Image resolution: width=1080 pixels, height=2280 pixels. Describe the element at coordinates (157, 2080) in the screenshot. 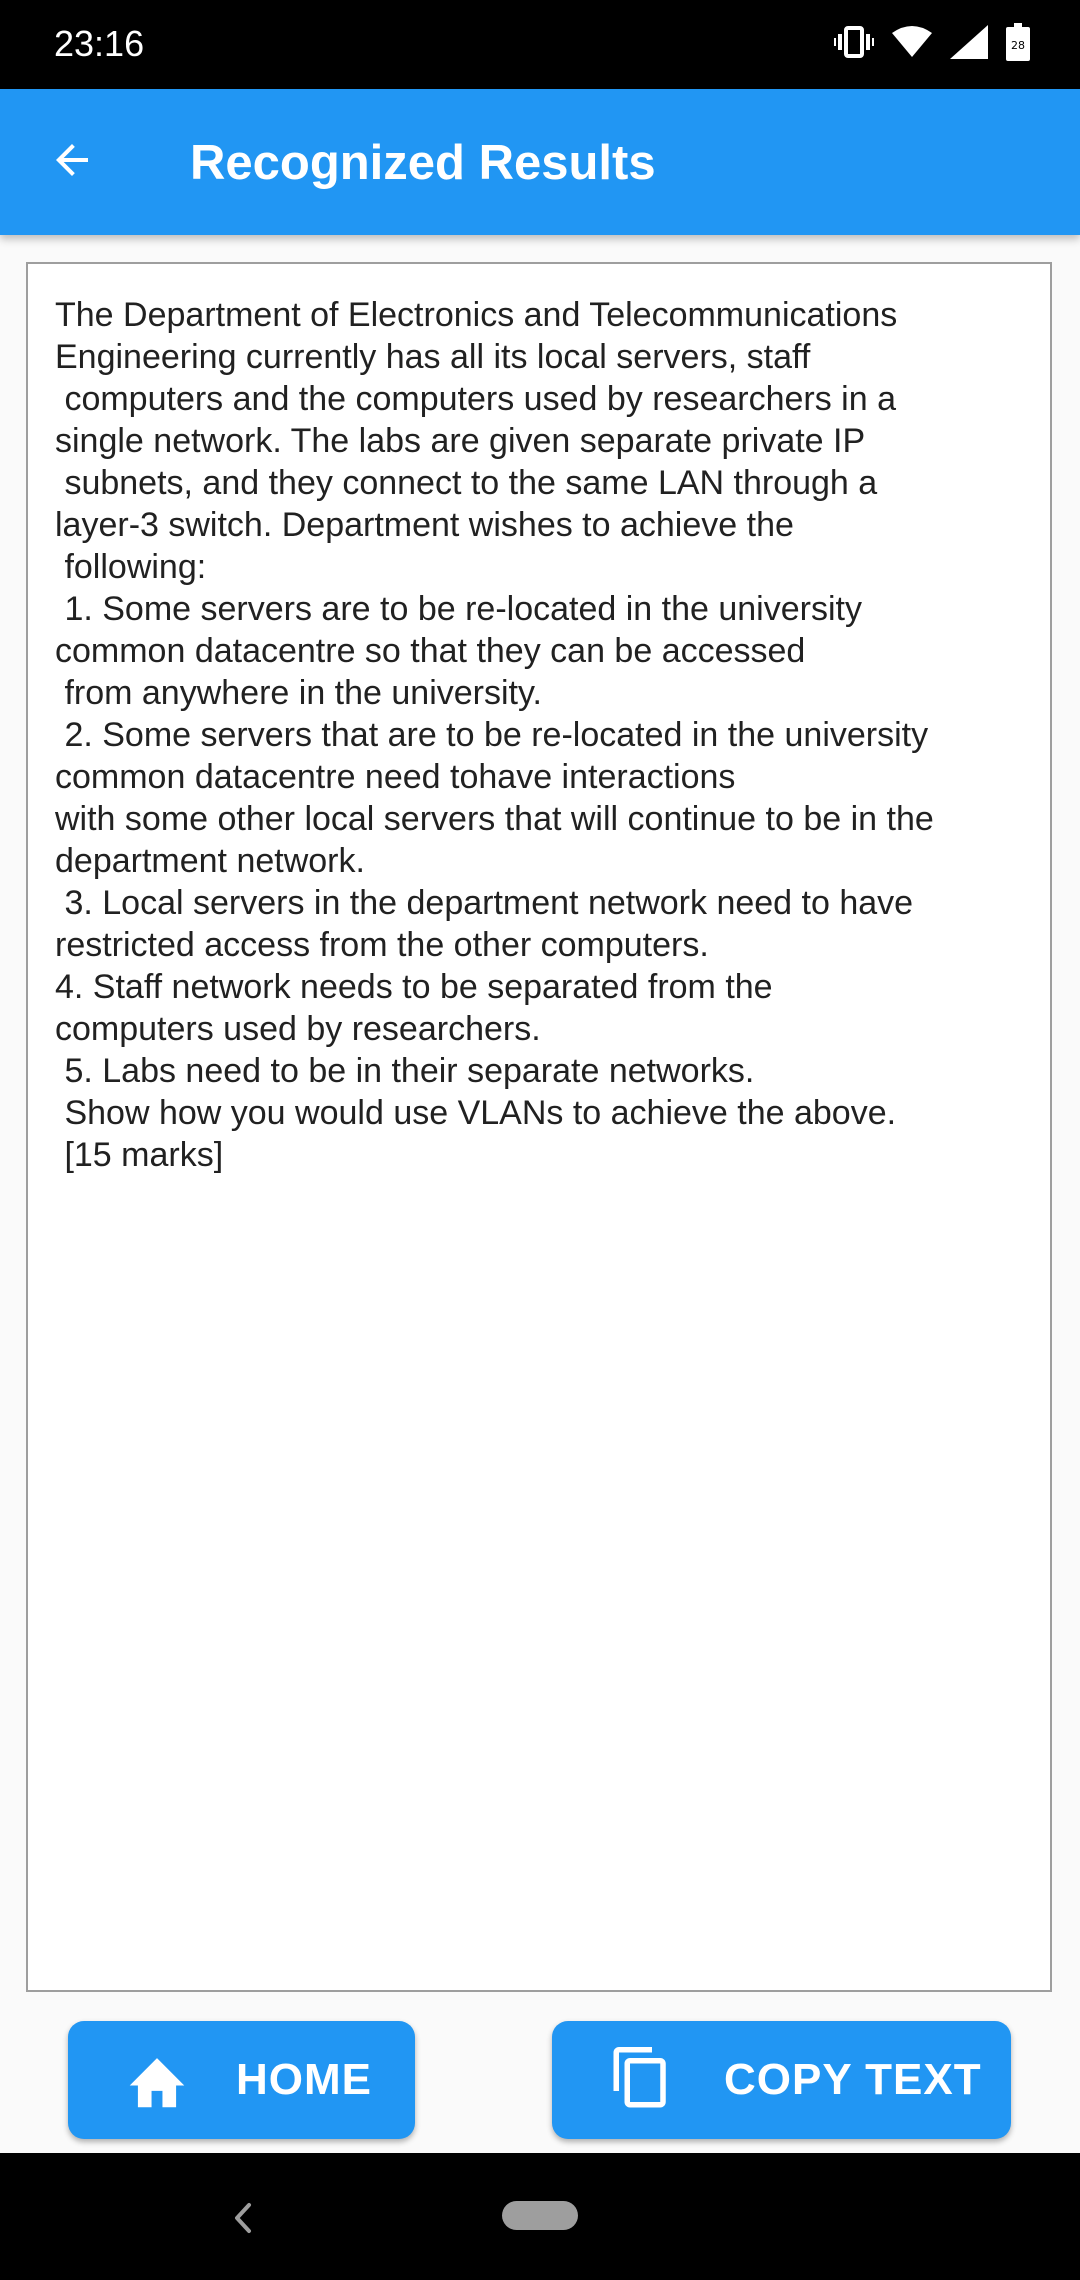

I see `home-icon` at that location.